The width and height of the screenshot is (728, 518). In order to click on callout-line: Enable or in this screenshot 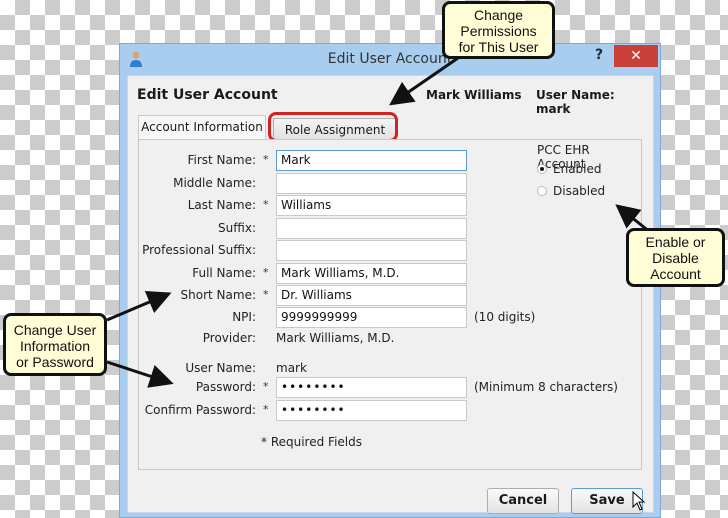, I will do `click(675, 242)`.